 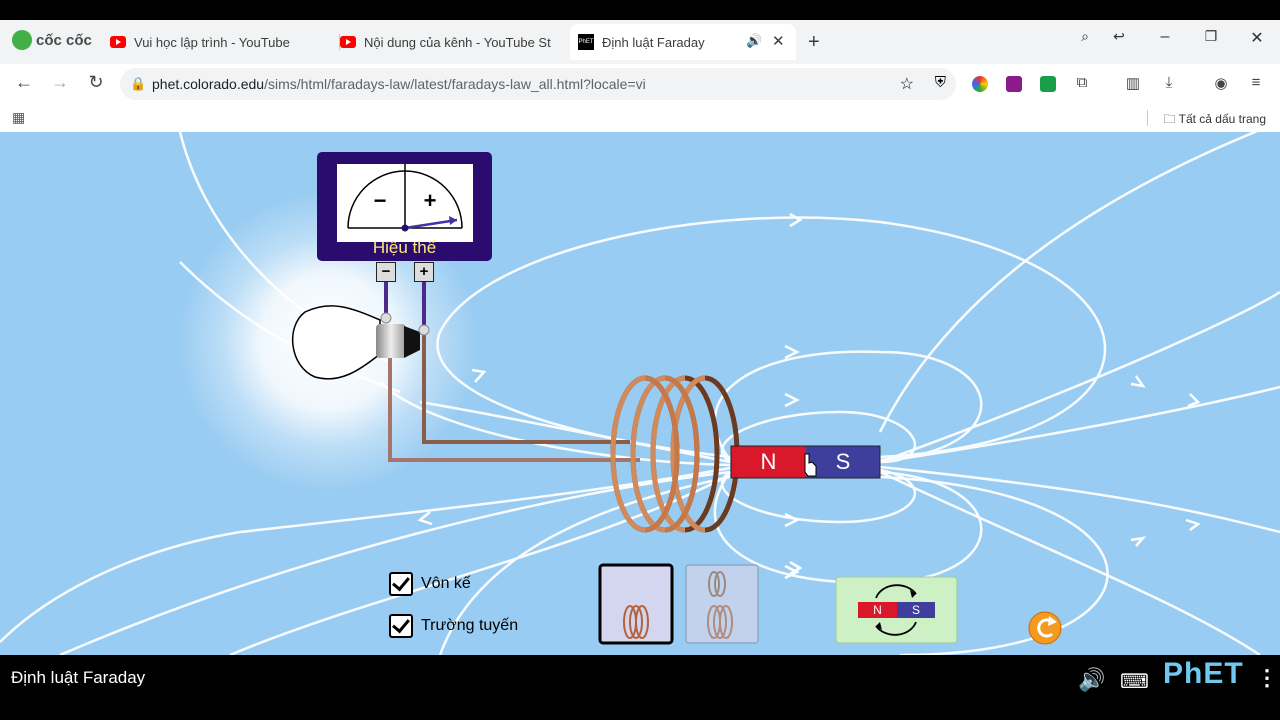 I want to click on download-icon: ⤓, so click(x=1169, y=82).